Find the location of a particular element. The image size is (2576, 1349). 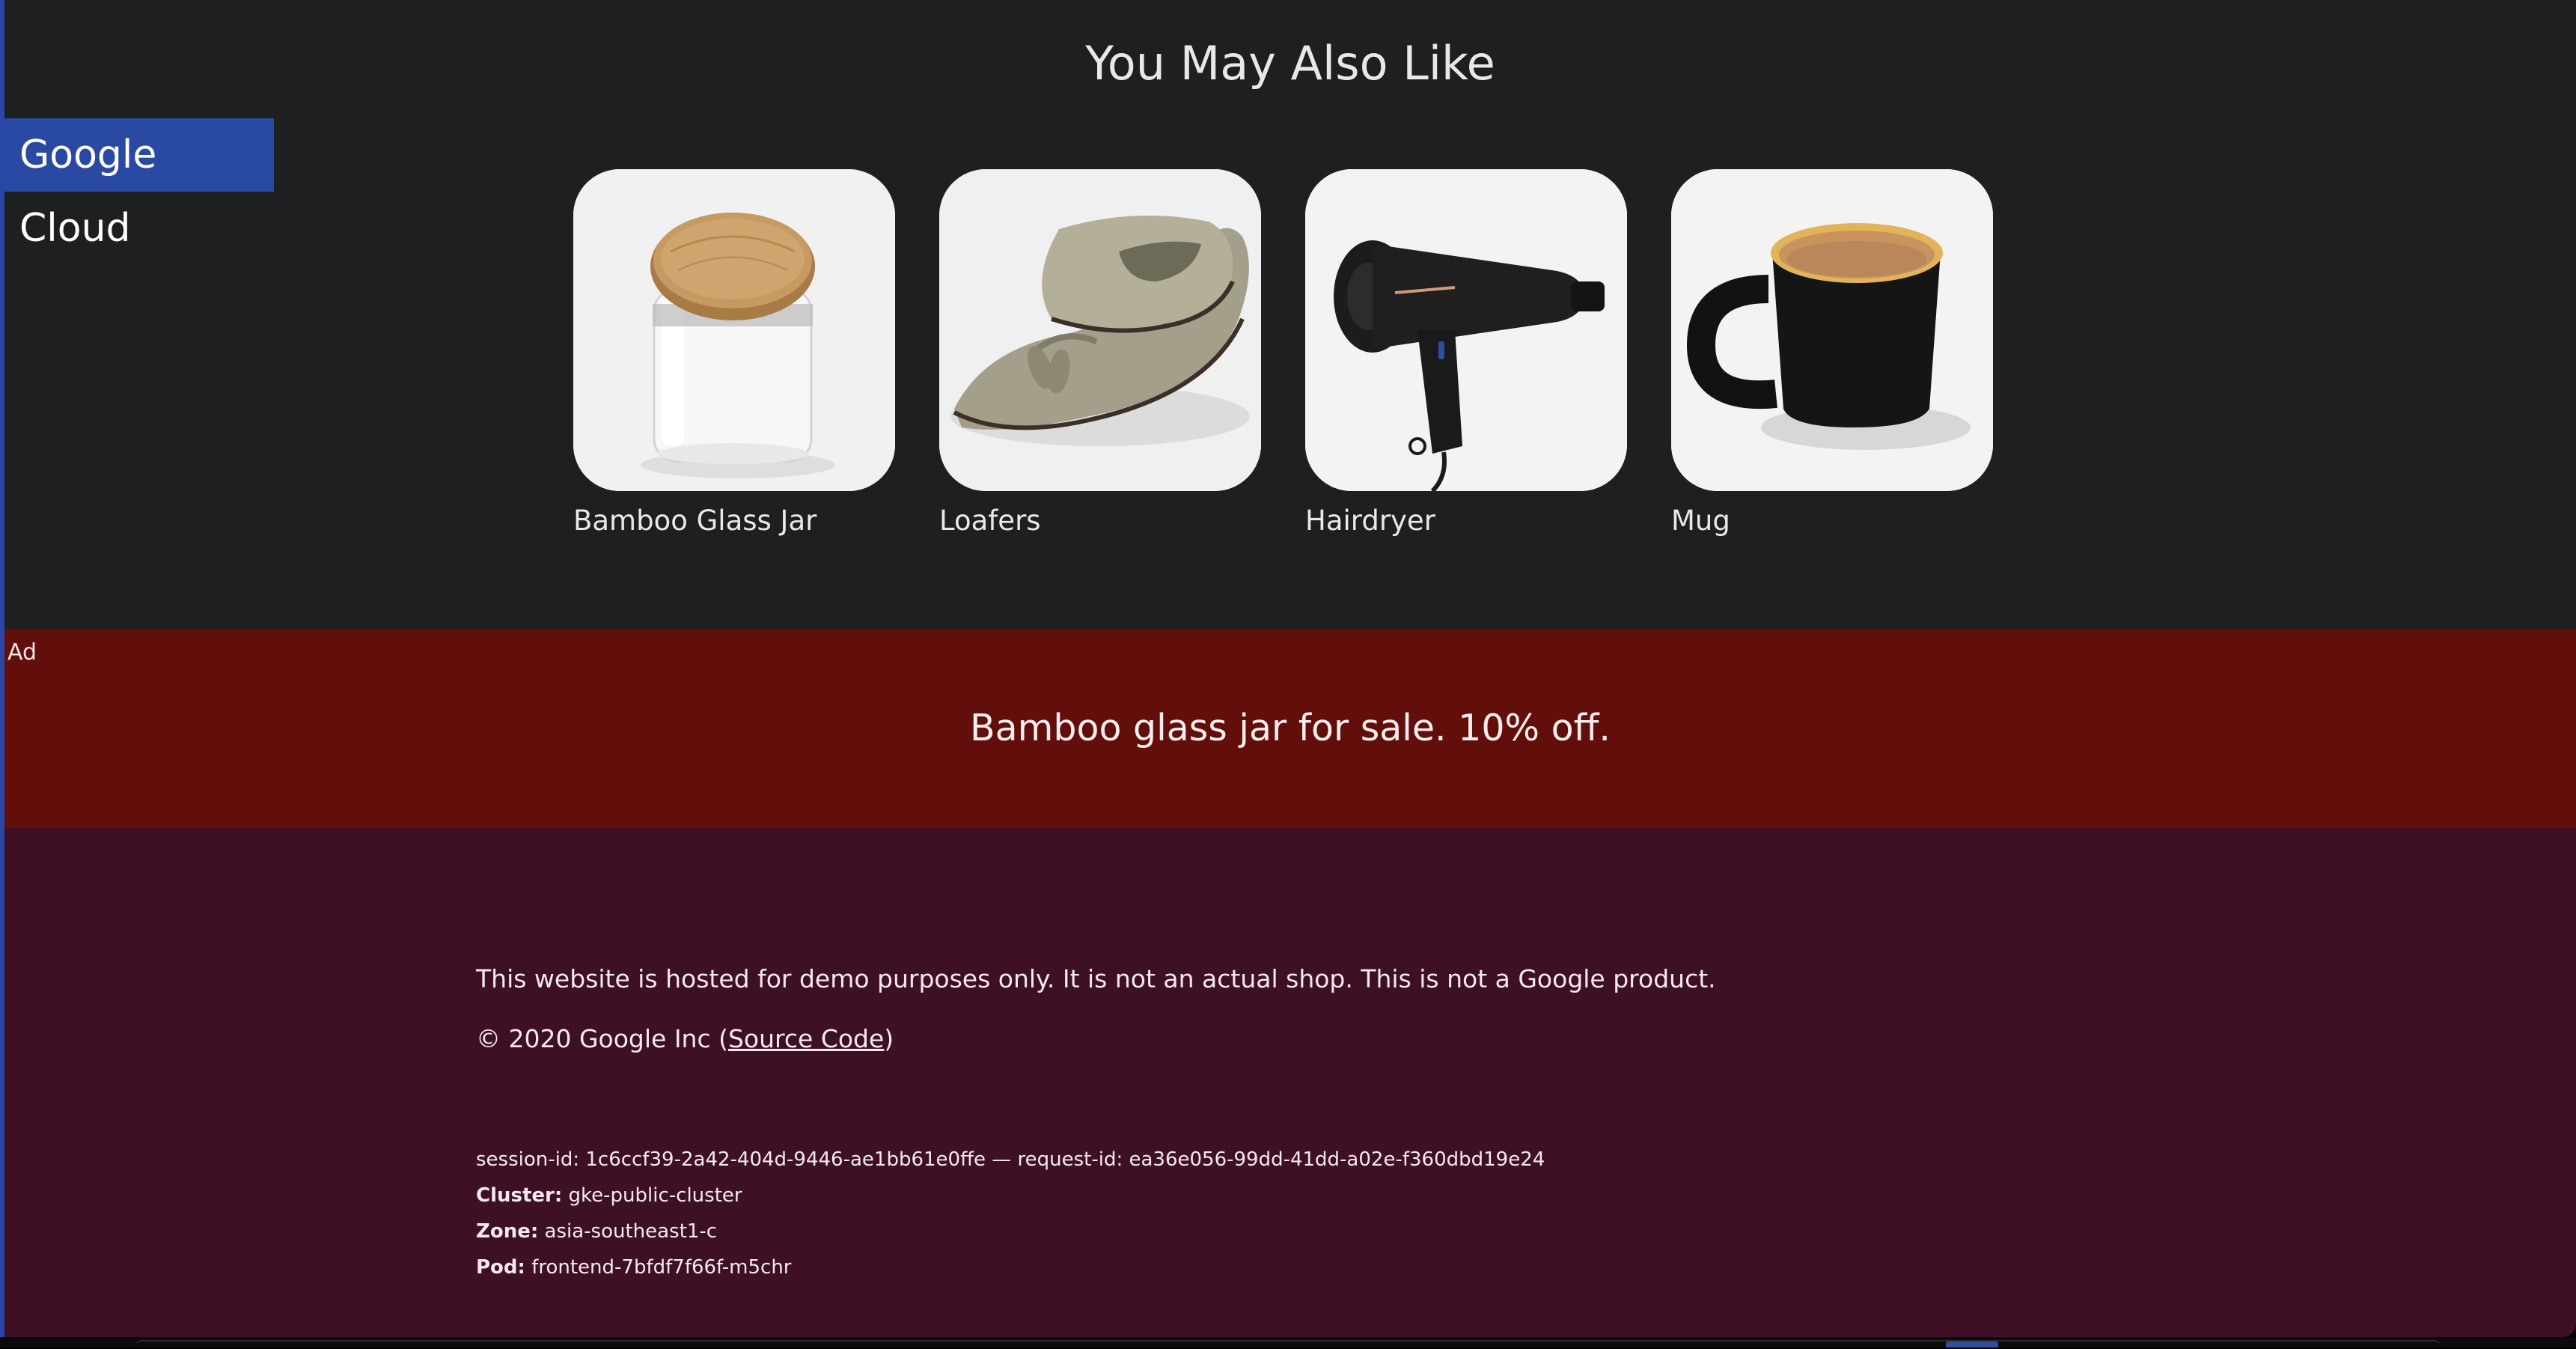

pod-label: Pod: is located at coordinates (500, 1267).